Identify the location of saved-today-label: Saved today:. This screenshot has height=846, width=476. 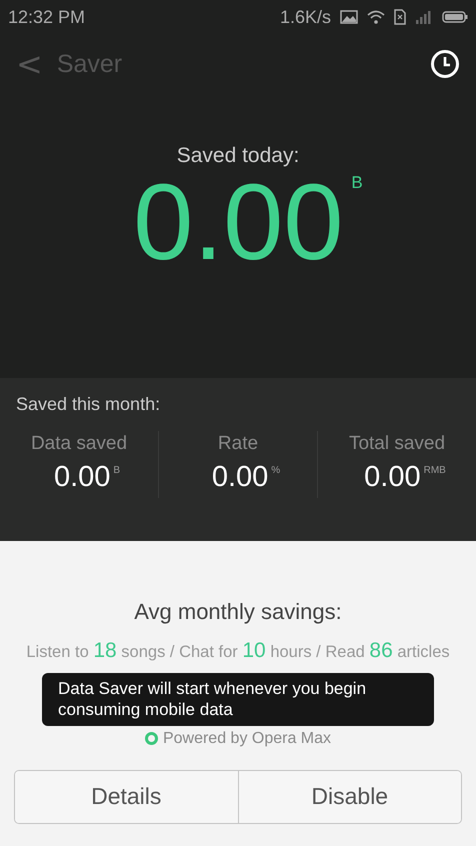
(238, 156).